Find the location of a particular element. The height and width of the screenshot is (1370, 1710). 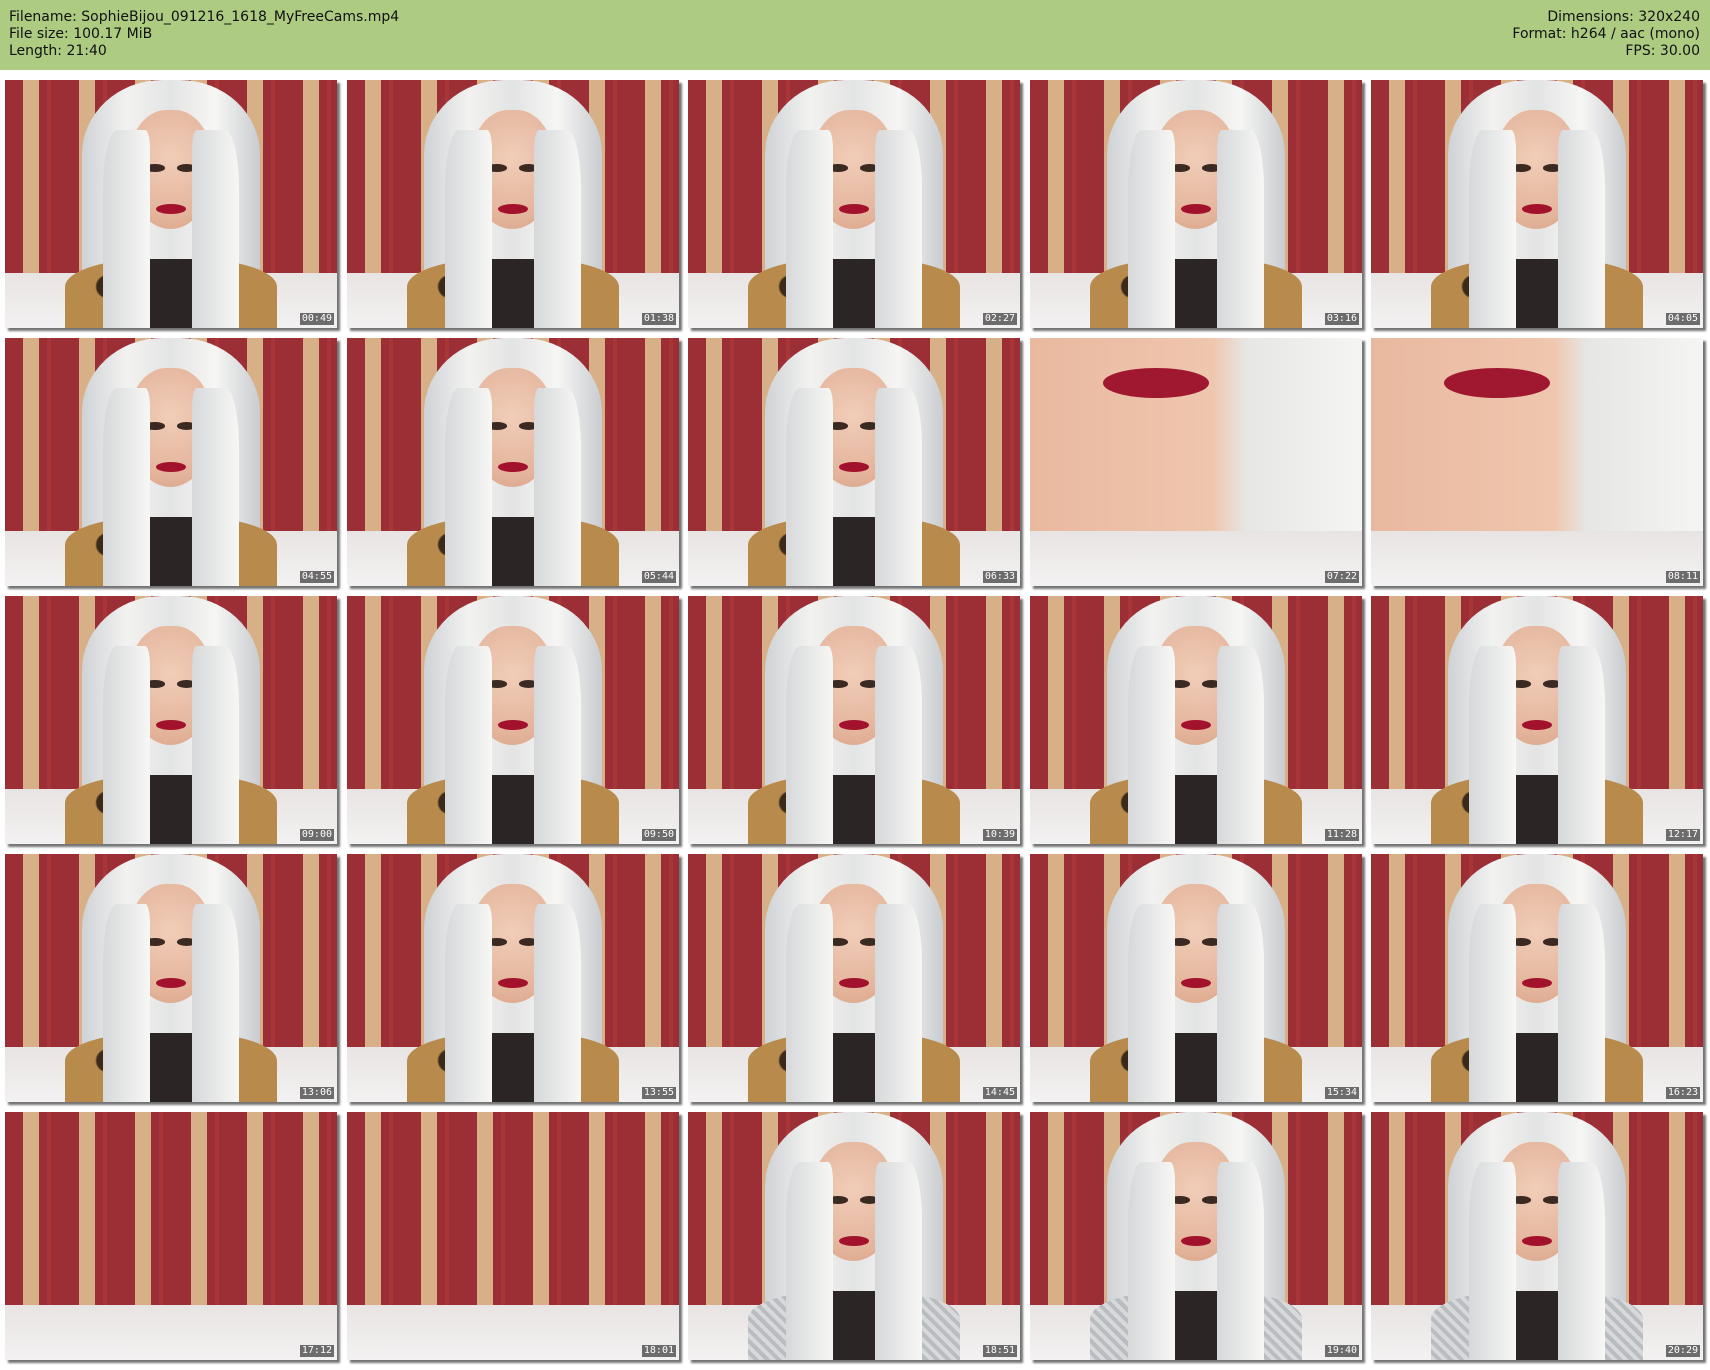

length-text: Length: 21:40 is located at coordinates (58, 51).